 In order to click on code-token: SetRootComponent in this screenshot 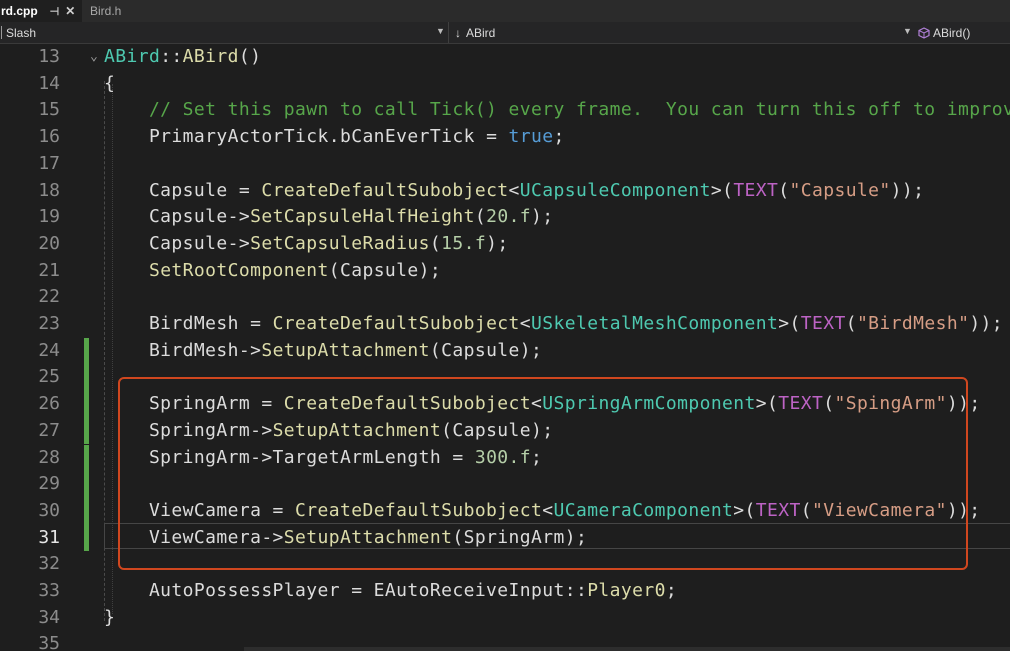, I will do `click(238, 270)`.